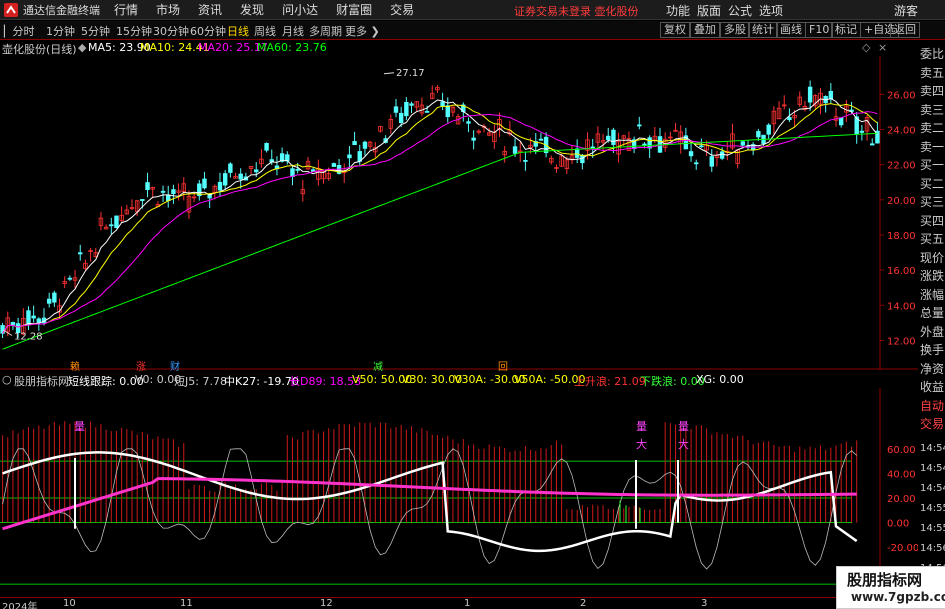  I want to click on menu-function: 功能, so click(678, 10).